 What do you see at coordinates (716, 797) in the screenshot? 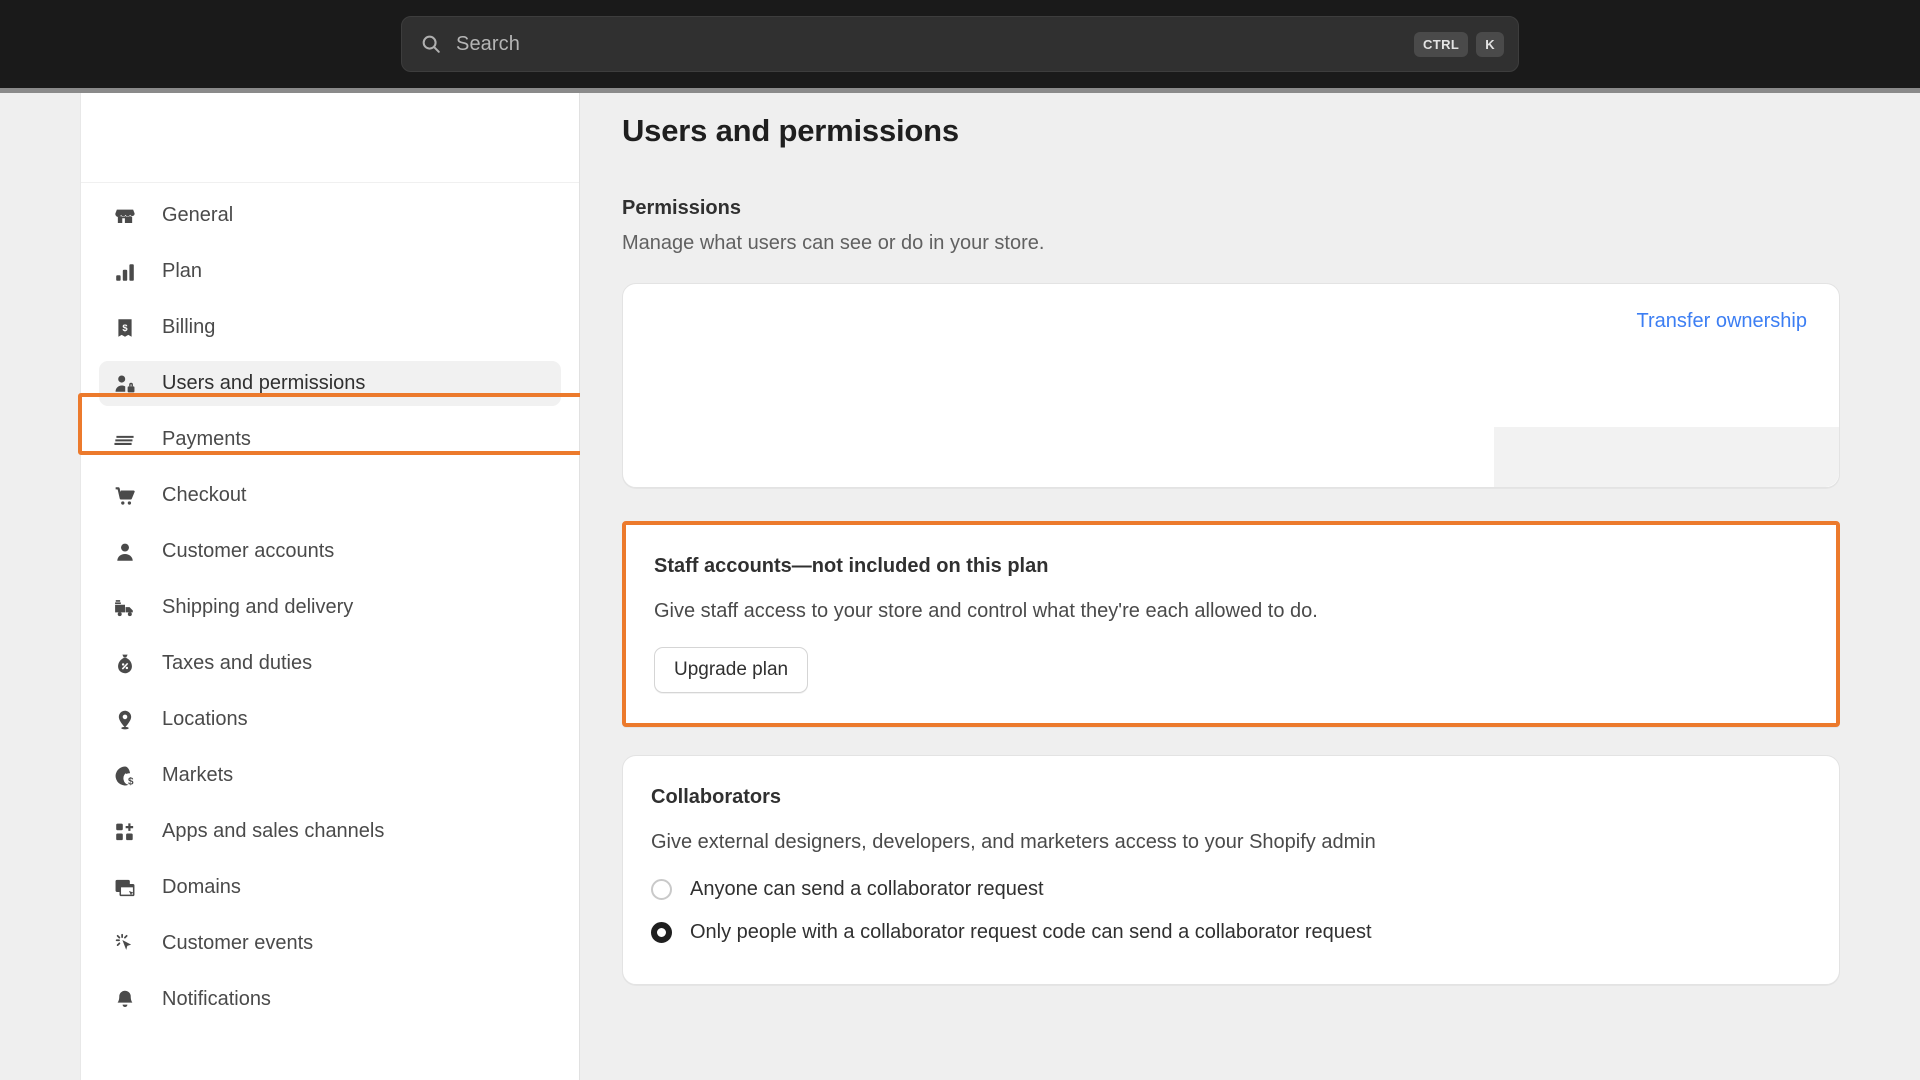
I see `collaborators-title: Collaborators` at bounding box center [716, 797].